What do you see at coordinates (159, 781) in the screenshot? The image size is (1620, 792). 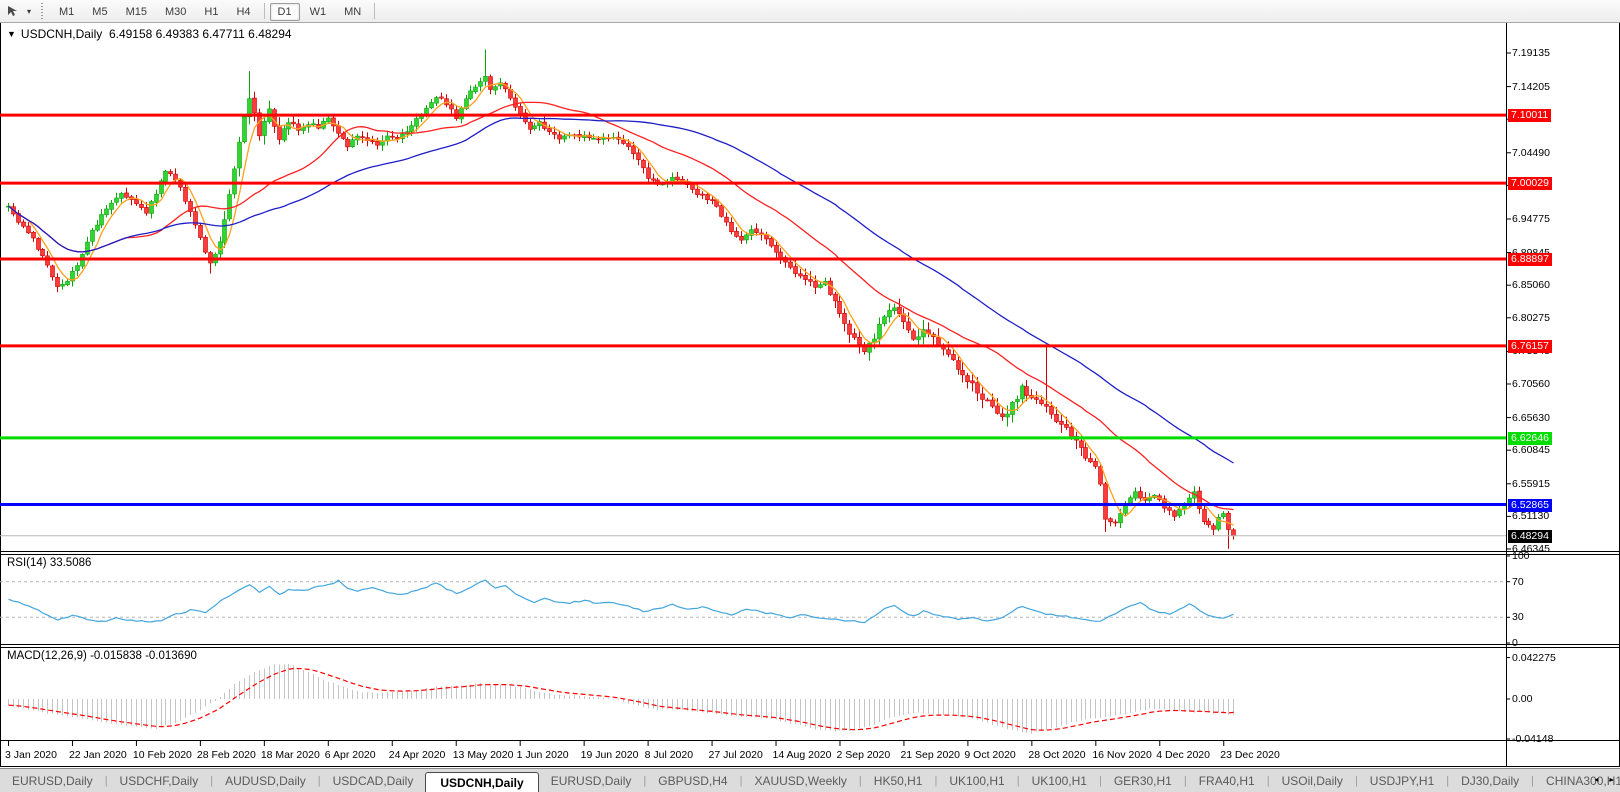 I see `chart-tab-USDCHF-Daily: USDCHF,Daily` at bounding box center [159, 781].